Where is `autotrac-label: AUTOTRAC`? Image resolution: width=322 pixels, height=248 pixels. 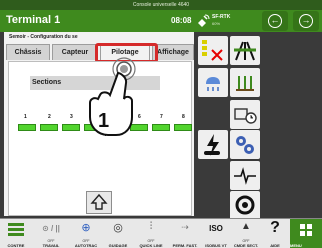
autotrac-label: AUTOTRAC is located at coordinates (86, 245).